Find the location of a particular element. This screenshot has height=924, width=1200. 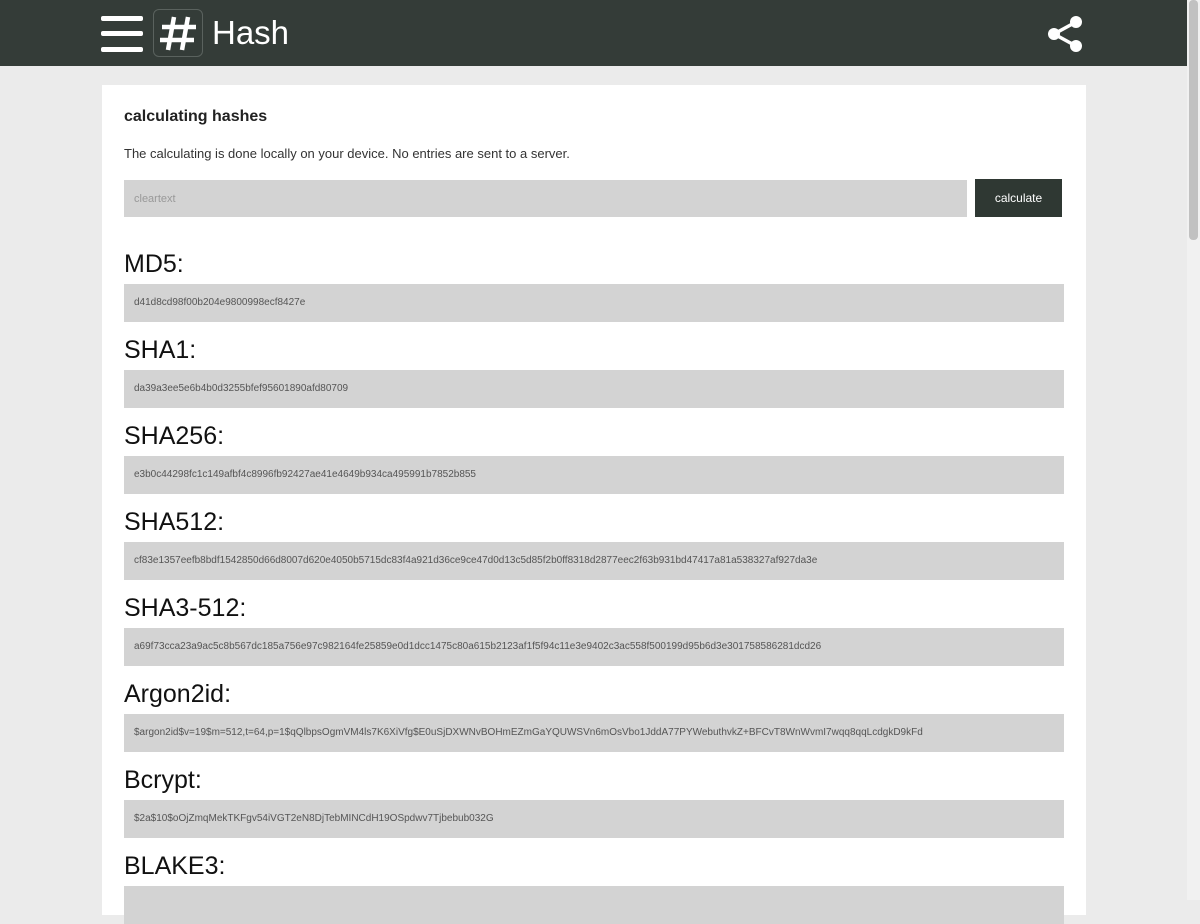

hash-blake3: BLAKE3: is located at coordinates (594, 887).